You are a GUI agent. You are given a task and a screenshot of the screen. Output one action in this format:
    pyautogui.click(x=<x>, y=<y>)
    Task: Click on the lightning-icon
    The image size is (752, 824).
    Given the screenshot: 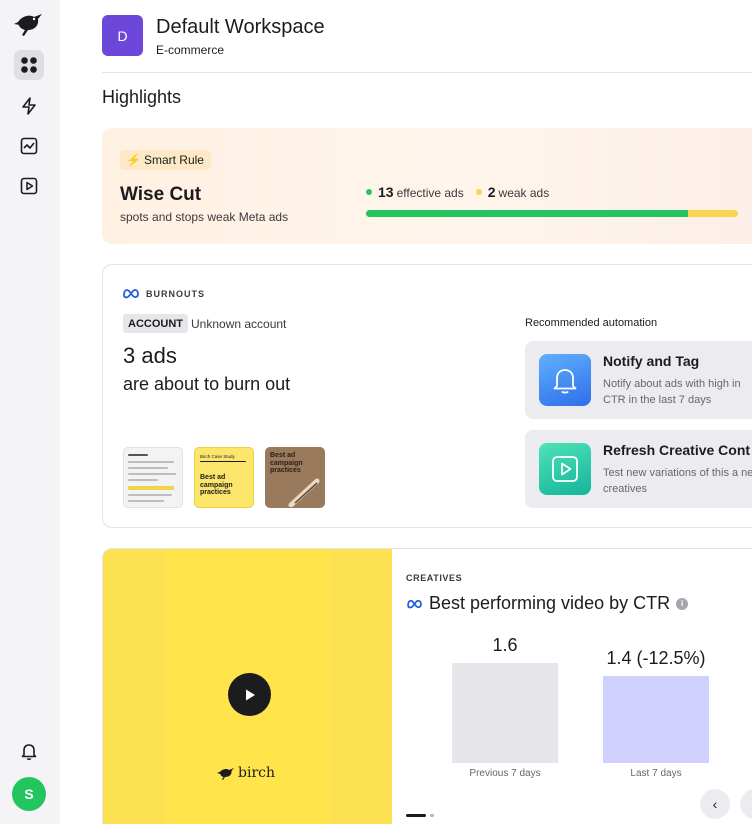 What is the action you would take?
    pyautogui.click(x=29, y=106)
    